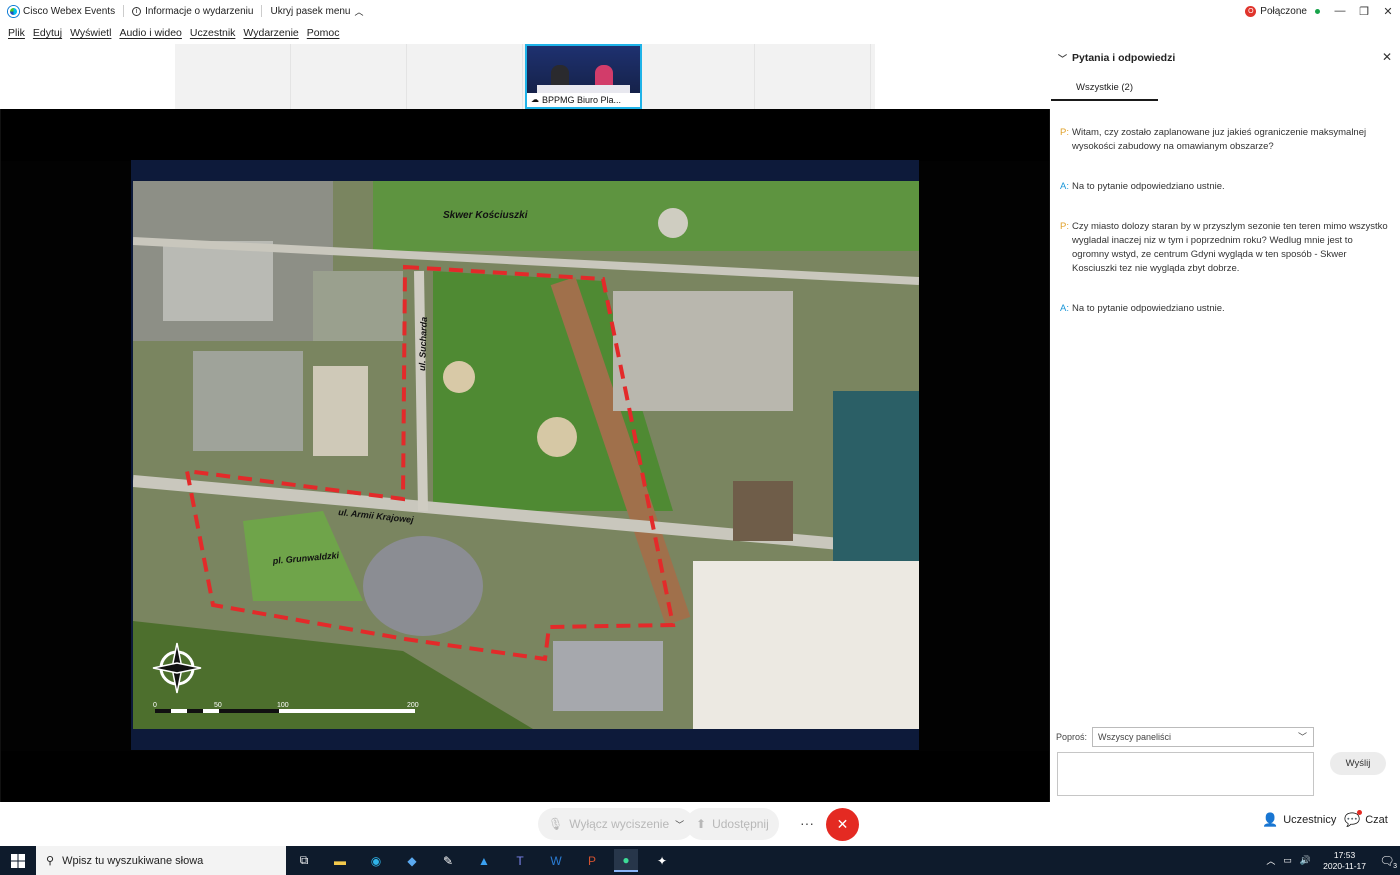 This screenshot has height=875, width=1400. What do you see at coordinates (213, 33) in the screenshot?
I see `menu-uczestnik: Uczestnik` at bounding box center [213, 33].